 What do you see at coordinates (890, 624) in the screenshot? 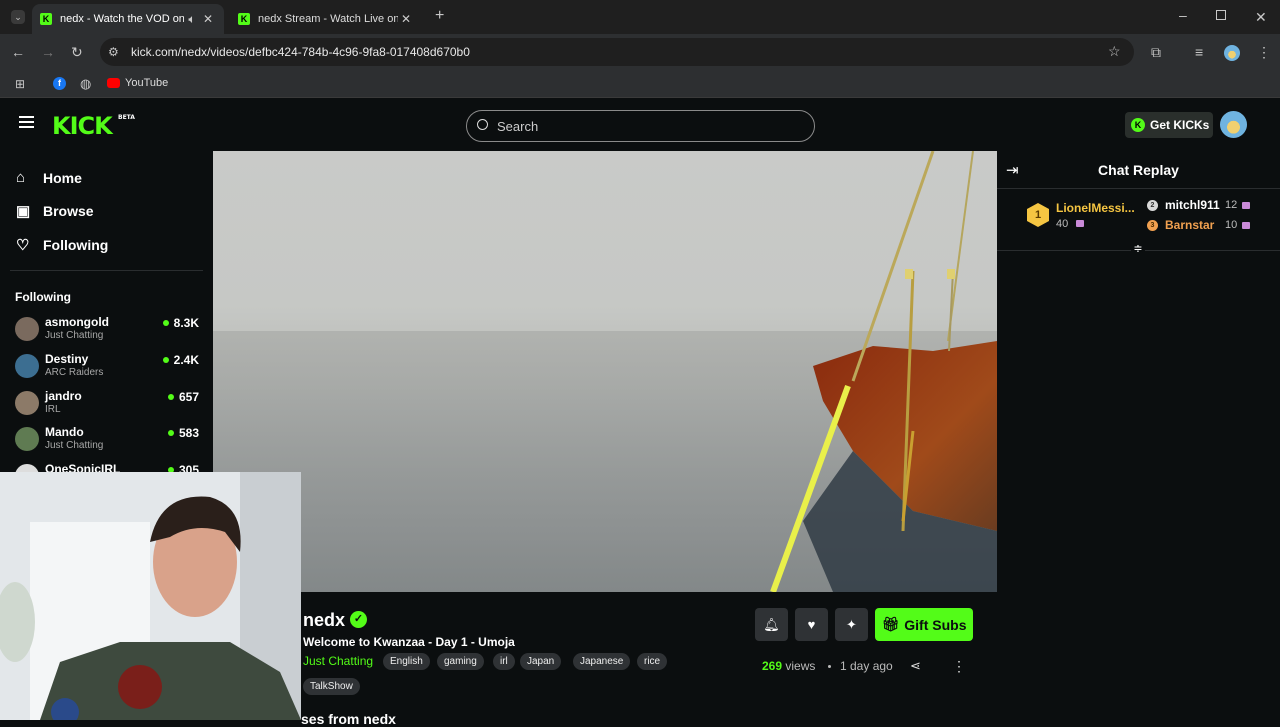
I see `gift-icon: 🎁︎` at bounding box center [890, 624].